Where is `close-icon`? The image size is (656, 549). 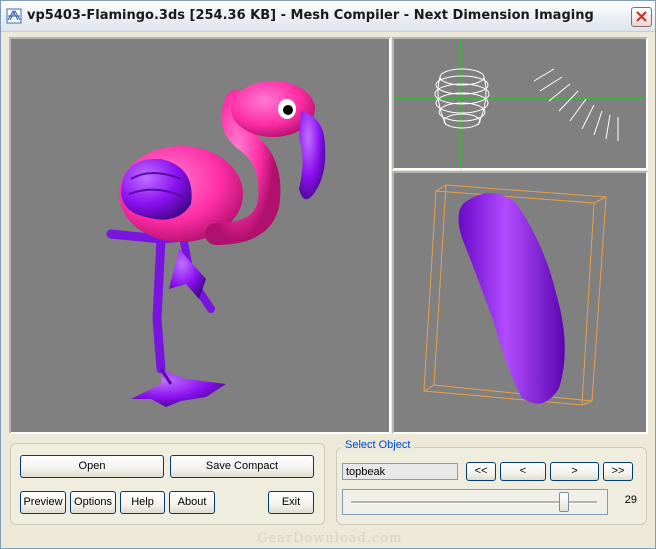
close-icon is located at coordinates (641, 16).